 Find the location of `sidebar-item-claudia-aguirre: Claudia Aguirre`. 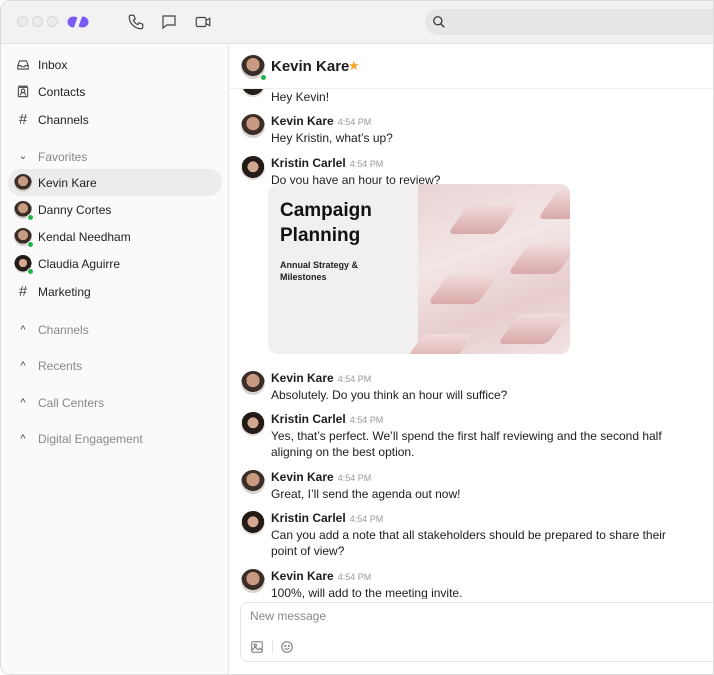

sidebar-item-claudia-aguirre: Claudia Aguirre is located at coordinates (115, 264).